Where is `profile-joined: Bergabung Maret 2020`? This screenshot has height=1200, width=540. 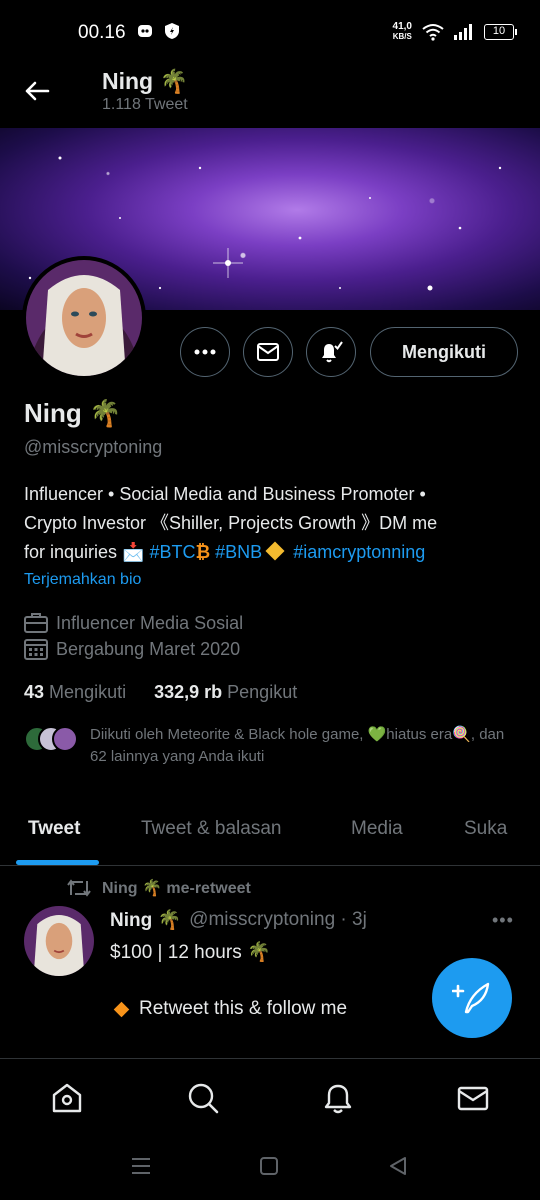
profile-joined: Bergabung Maret 2020 is located at coordinates (132, 649).